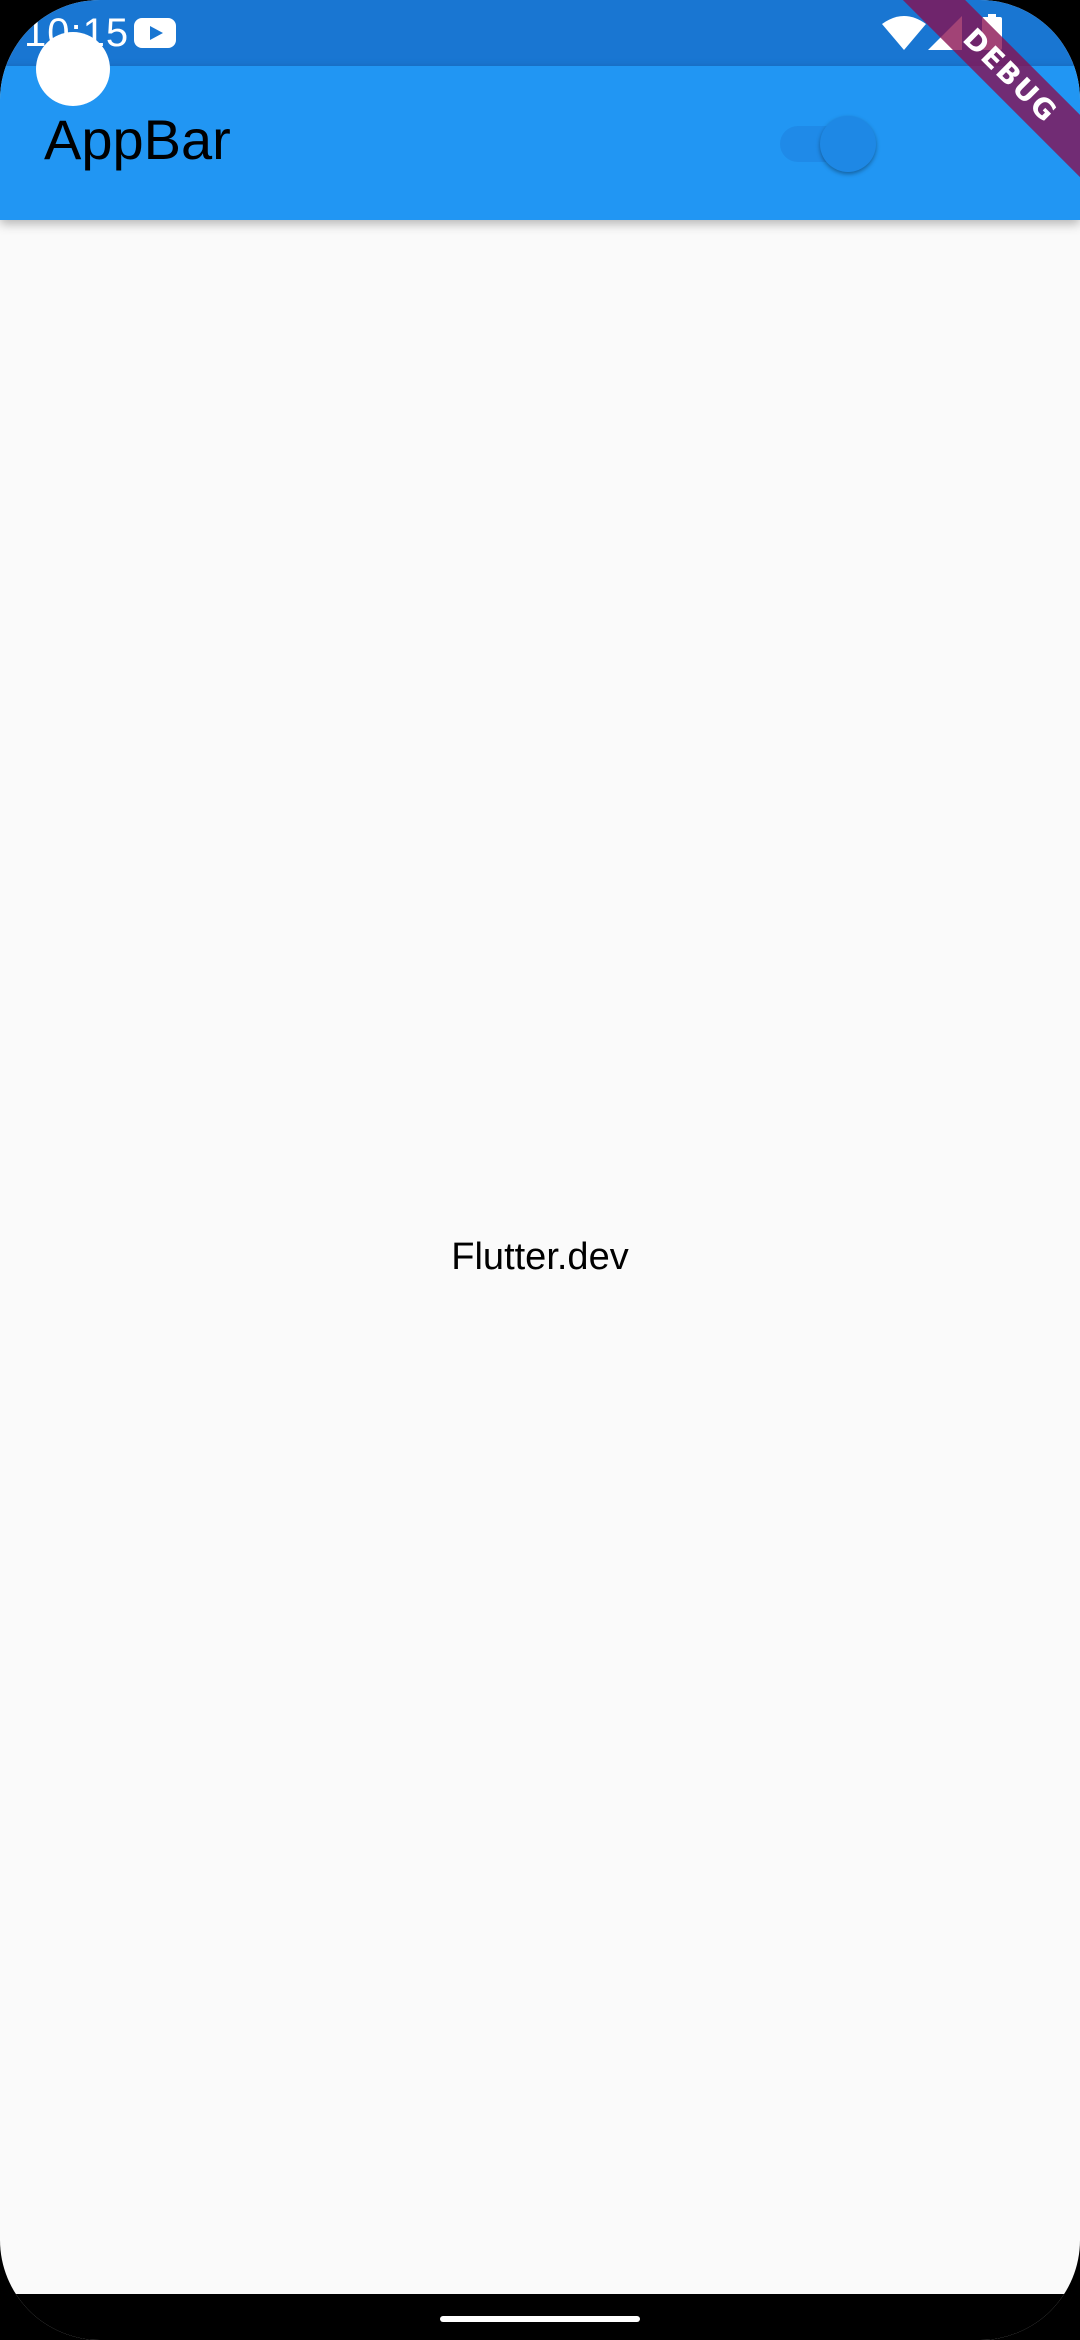  Describe the element at coordinates (155, 33) in the screenshot. I see `youtube-icon` at that location.